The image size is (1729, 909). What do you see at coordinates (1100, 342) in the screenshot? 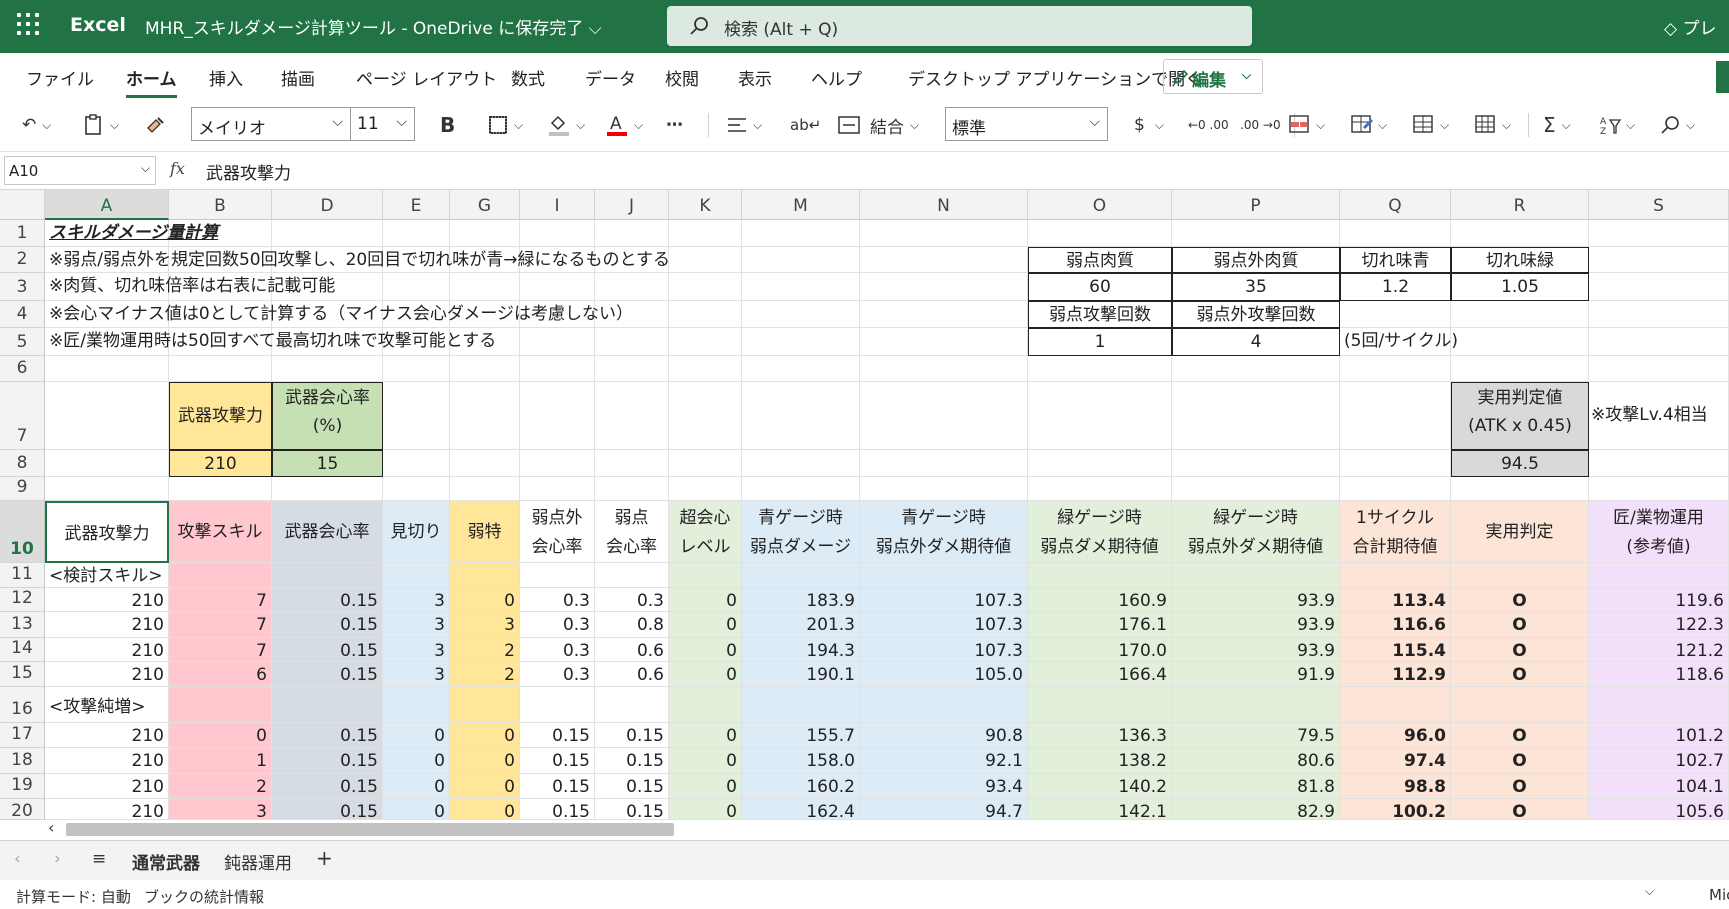
I see `param-weak-hits: 1` at bounding box center [1100, 342].